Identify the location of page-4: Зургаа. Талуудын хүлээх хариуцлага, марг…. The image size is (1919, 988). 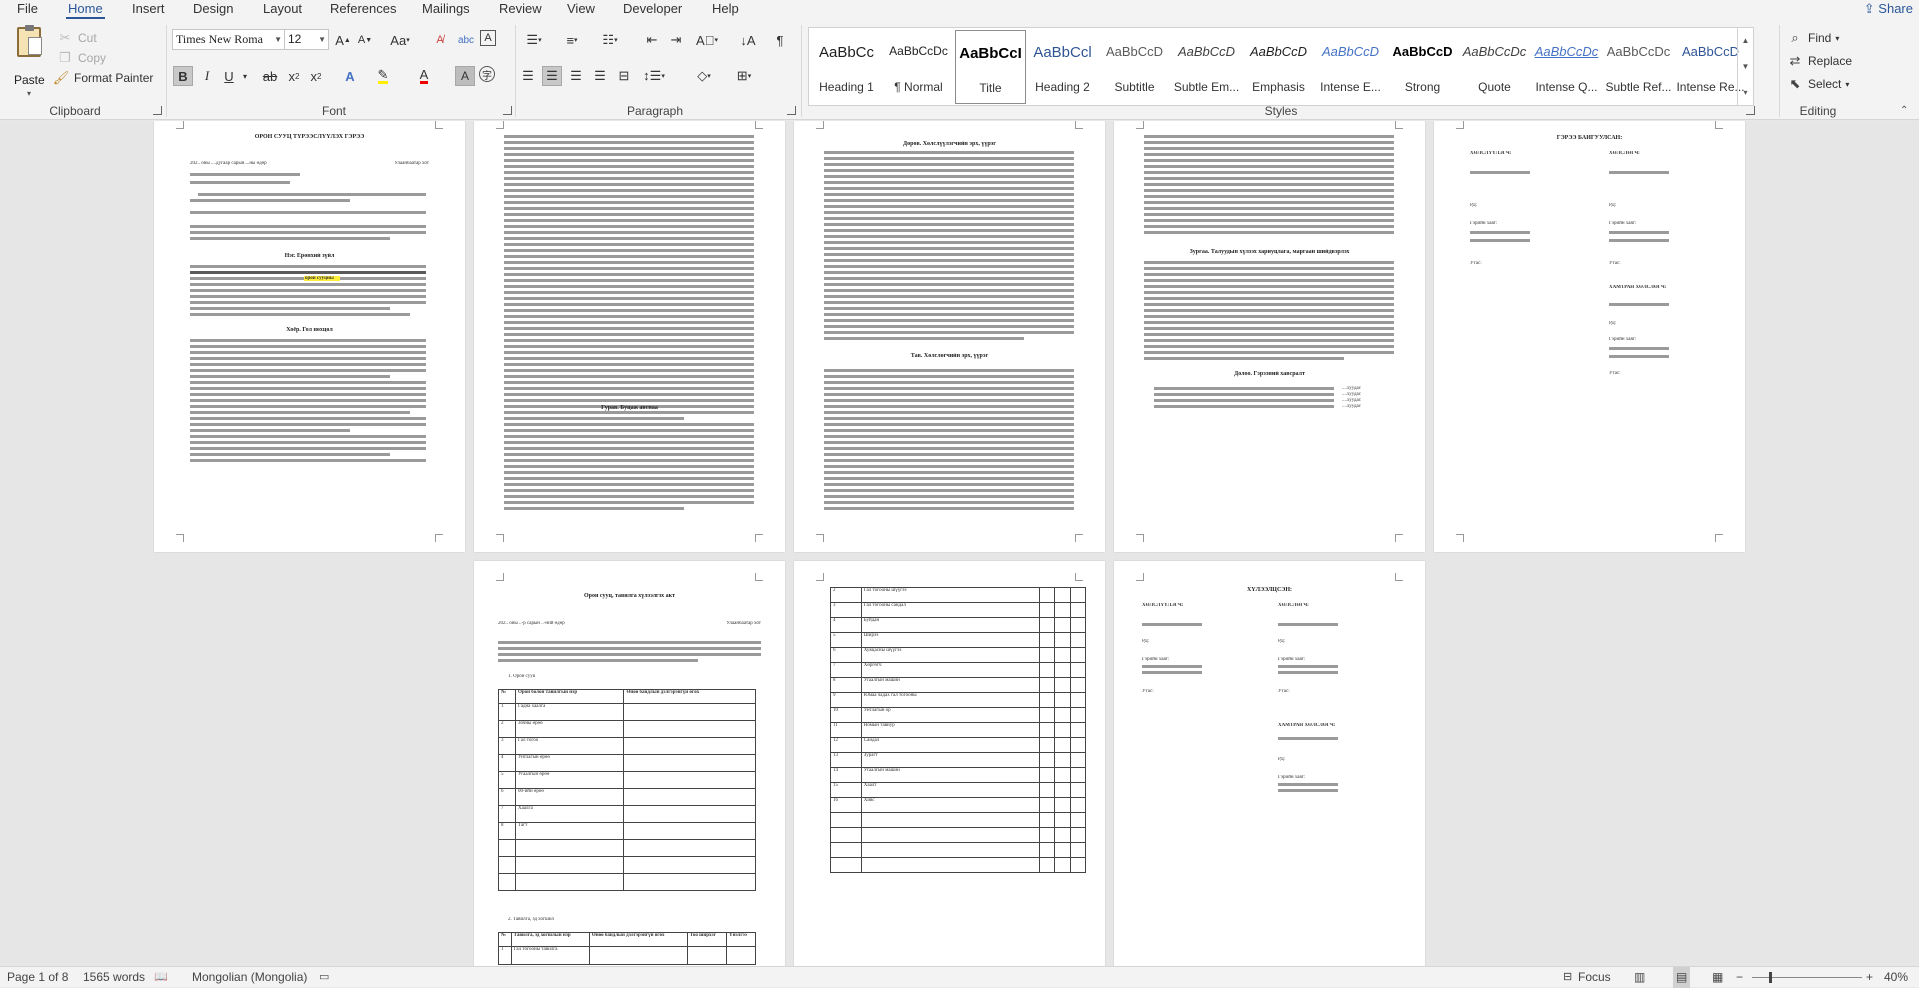
(1269, 336).